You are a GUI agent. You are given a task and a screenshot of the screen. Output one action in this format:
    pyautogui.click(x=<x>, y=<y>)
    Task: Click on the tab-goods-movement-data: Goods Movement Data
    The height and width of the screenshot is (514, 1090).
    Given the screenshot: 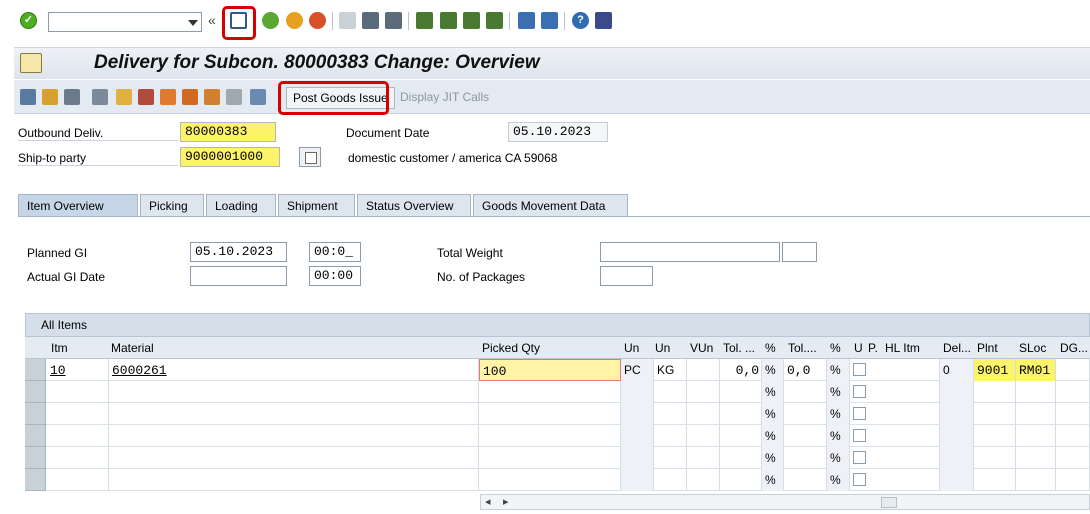 What is the action you would take?
    pyautogui.click(x=550, y=205)
    